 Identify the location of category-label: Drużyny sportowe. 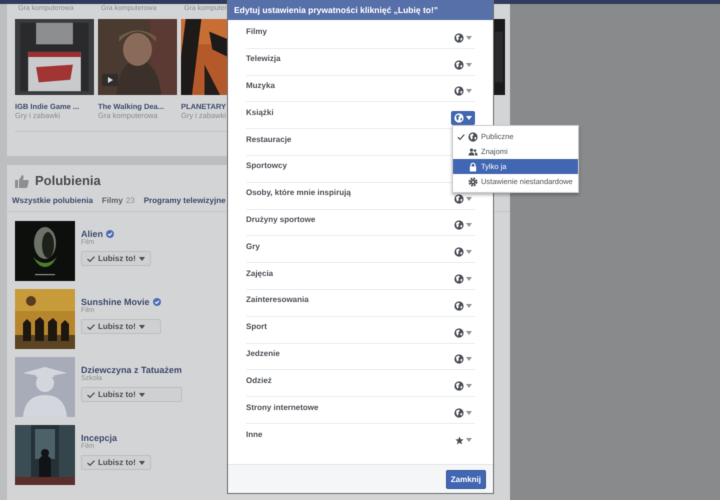
(281, 219).